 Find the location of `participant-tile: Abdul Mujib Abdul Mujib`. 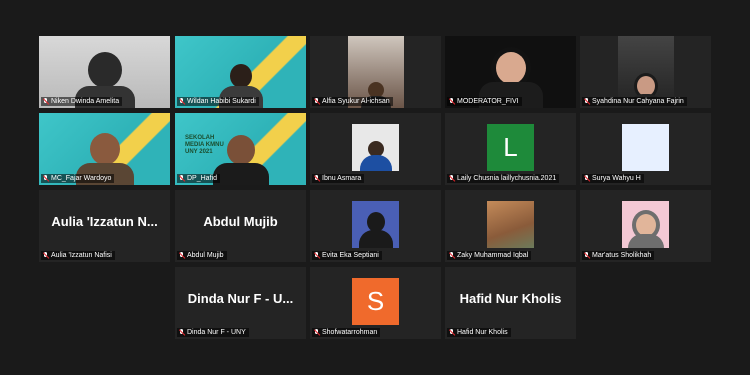

participant-tile: Abdul Mujib Abdul Mujib is located at coordinates (240, 226).